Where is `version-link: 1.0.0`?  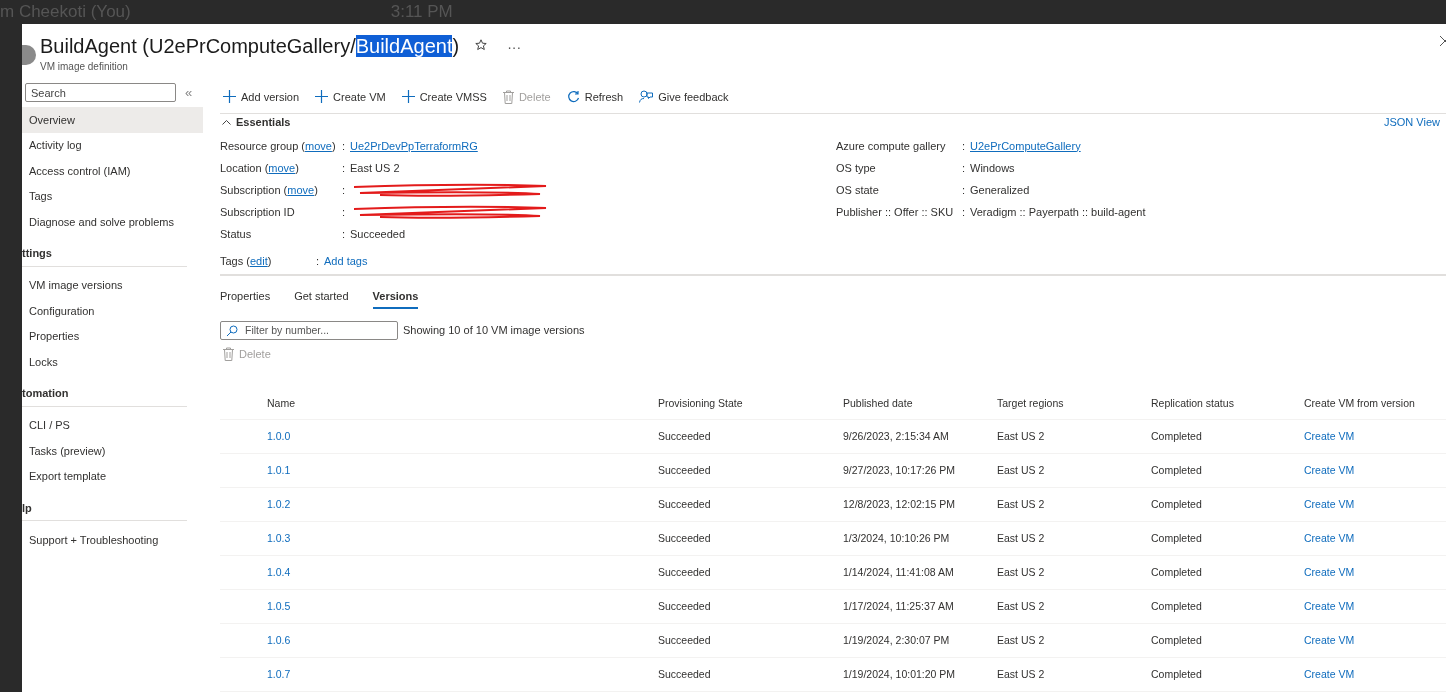
version-link: 1.0.0 is located at coordinates (279, 436).